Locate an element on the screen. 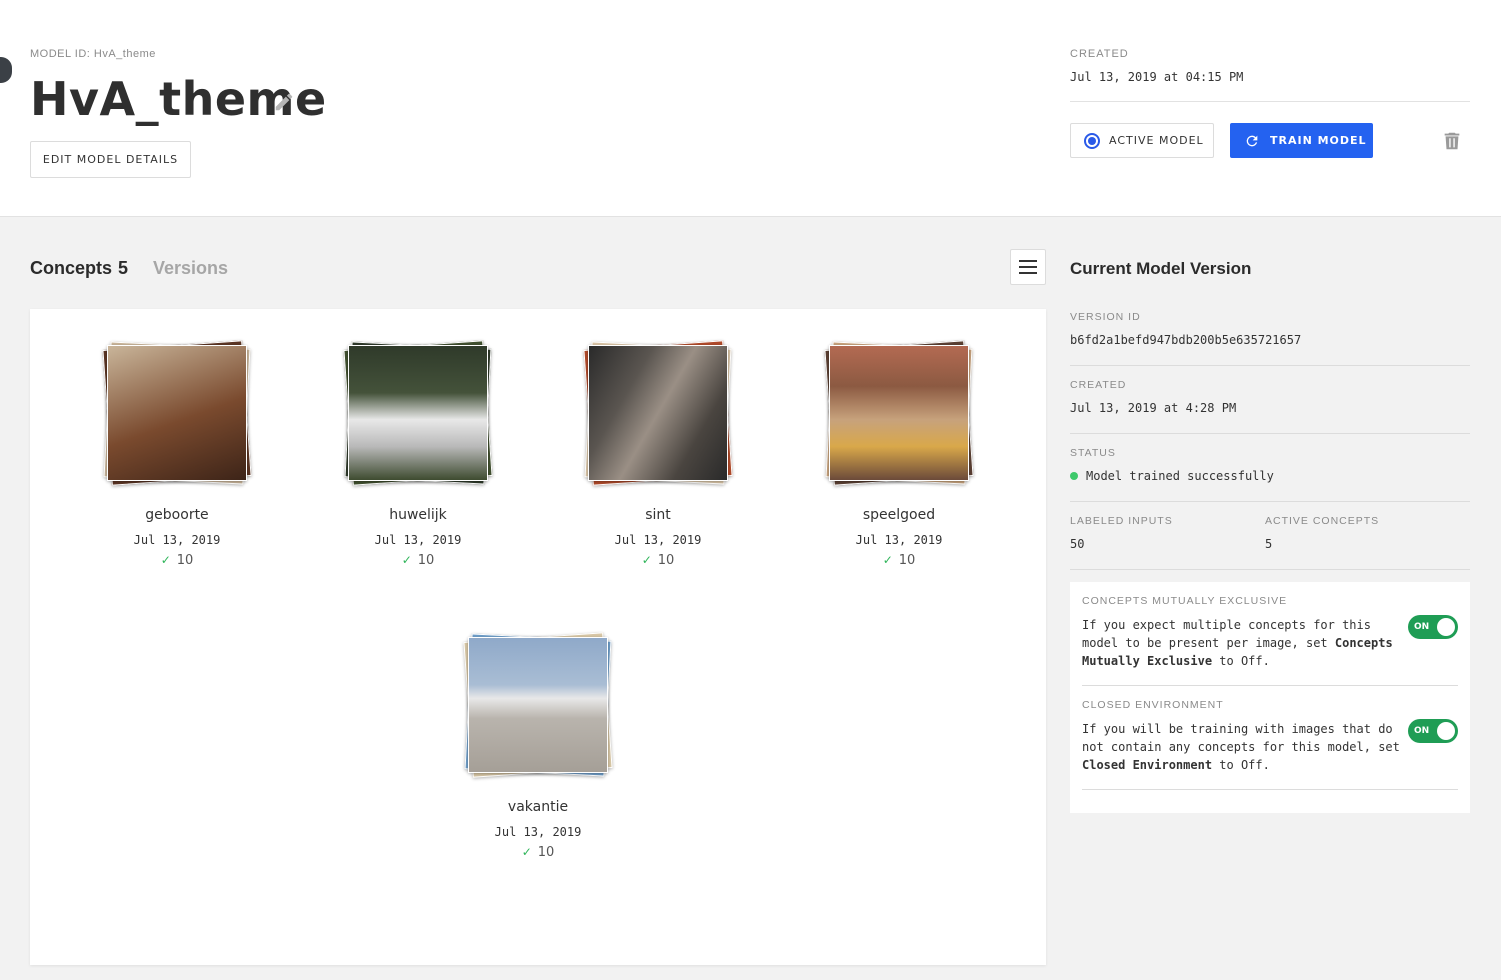  version-created-value: Jul 13, 2019 at 4:28 PM is located at coordinates (1153, 408).